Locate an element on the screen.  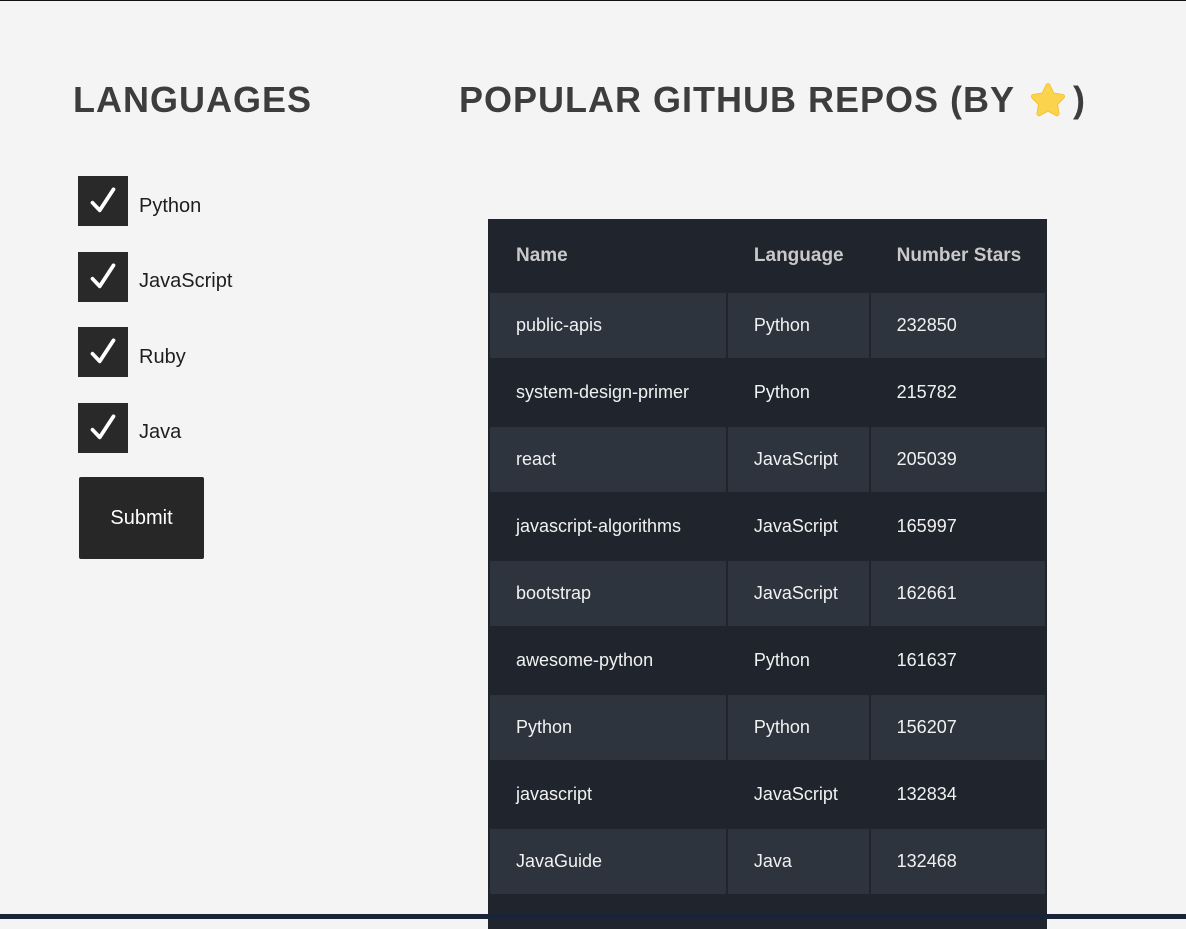
repos-title: POPULAR GITHUB REPOS (BY ) is located at coordinates (772, 100).